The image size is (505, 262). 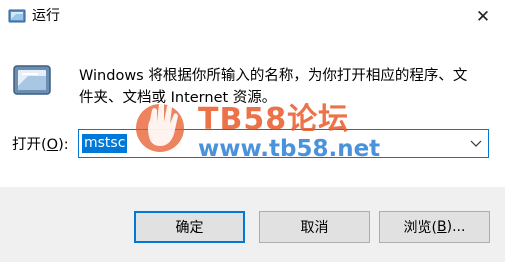 I want to click on open-combobox: mstsc, so click(x=283, y=143).